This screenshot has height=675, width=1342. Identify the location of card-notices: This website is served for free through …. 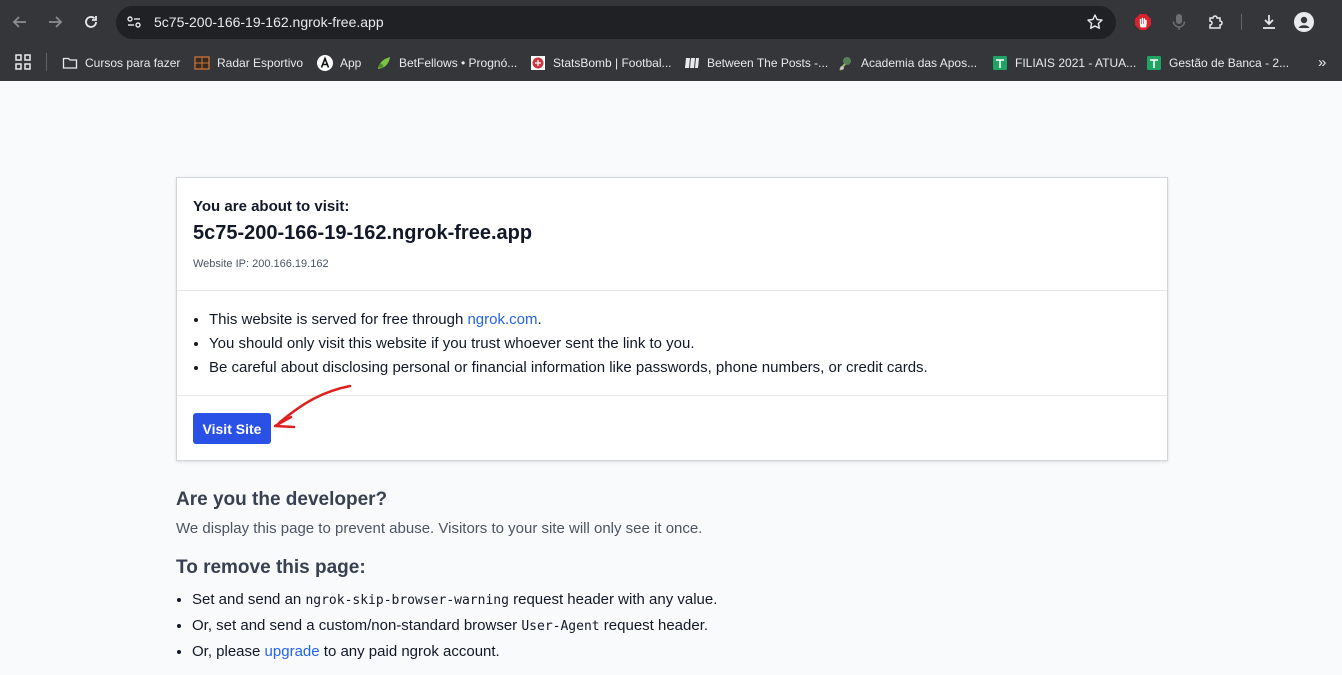
(672, 343).